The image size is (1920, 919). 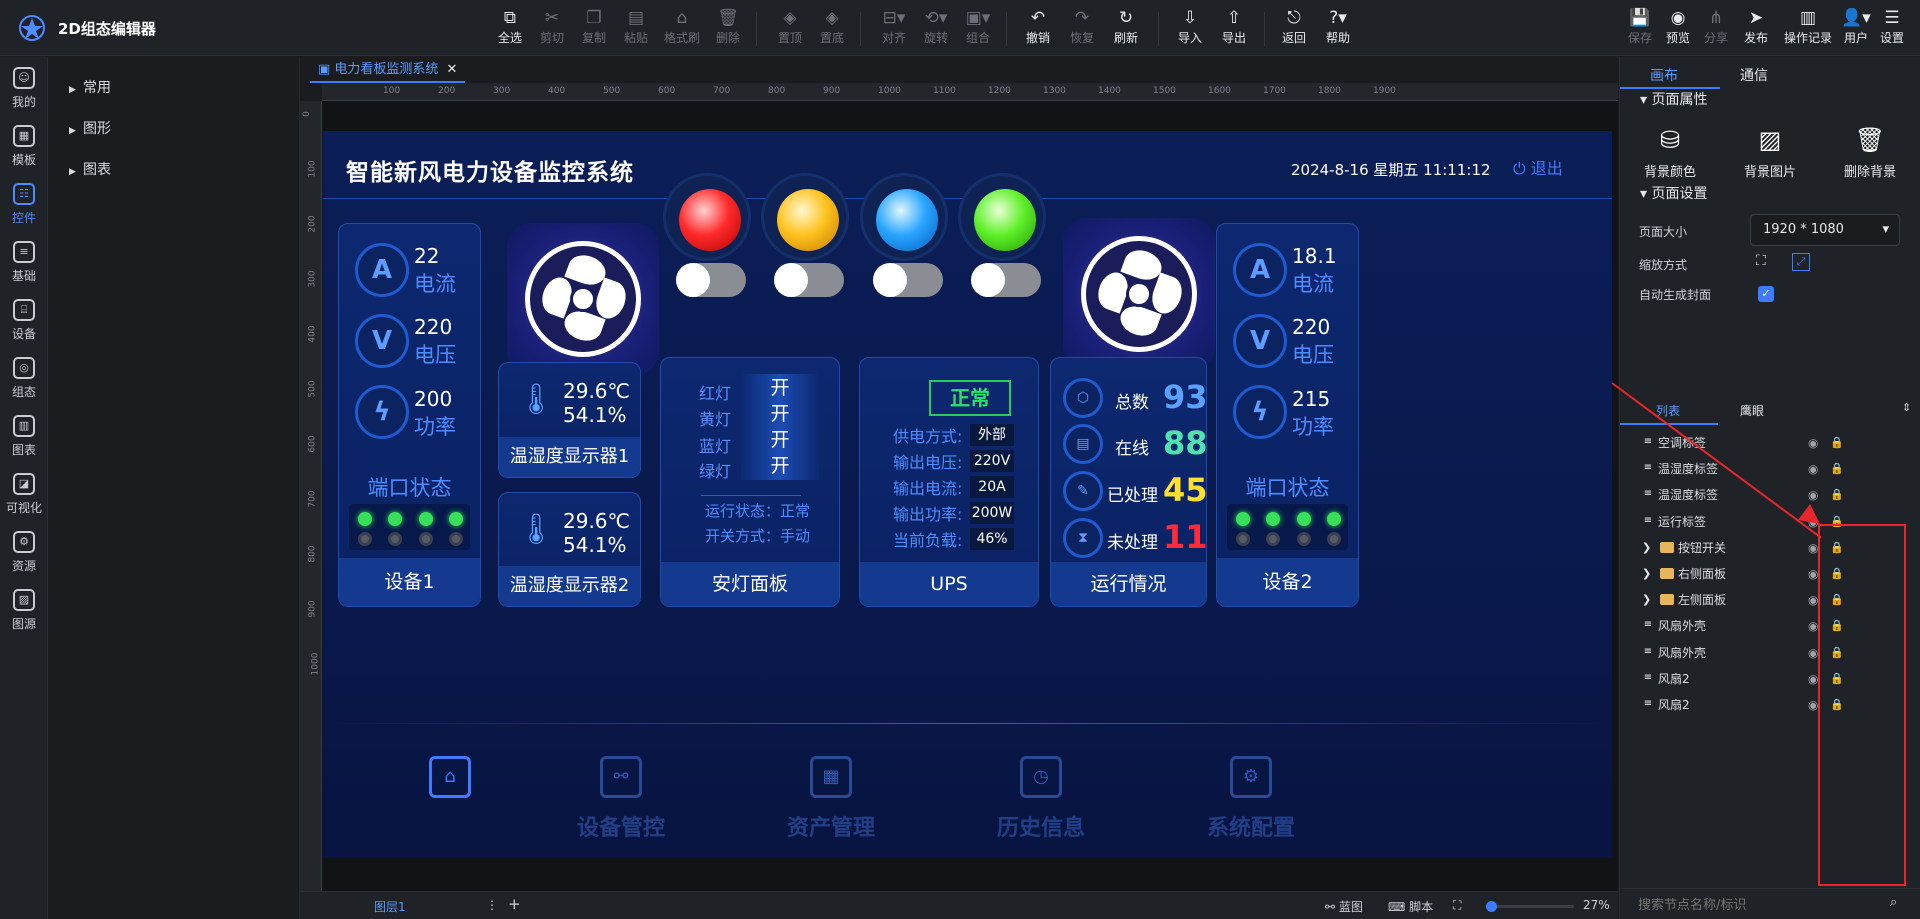 What do you see at coordinates (514, 904) in the screenshot?
I see `add-layer-icon: +` at bounding box center [514, 904].